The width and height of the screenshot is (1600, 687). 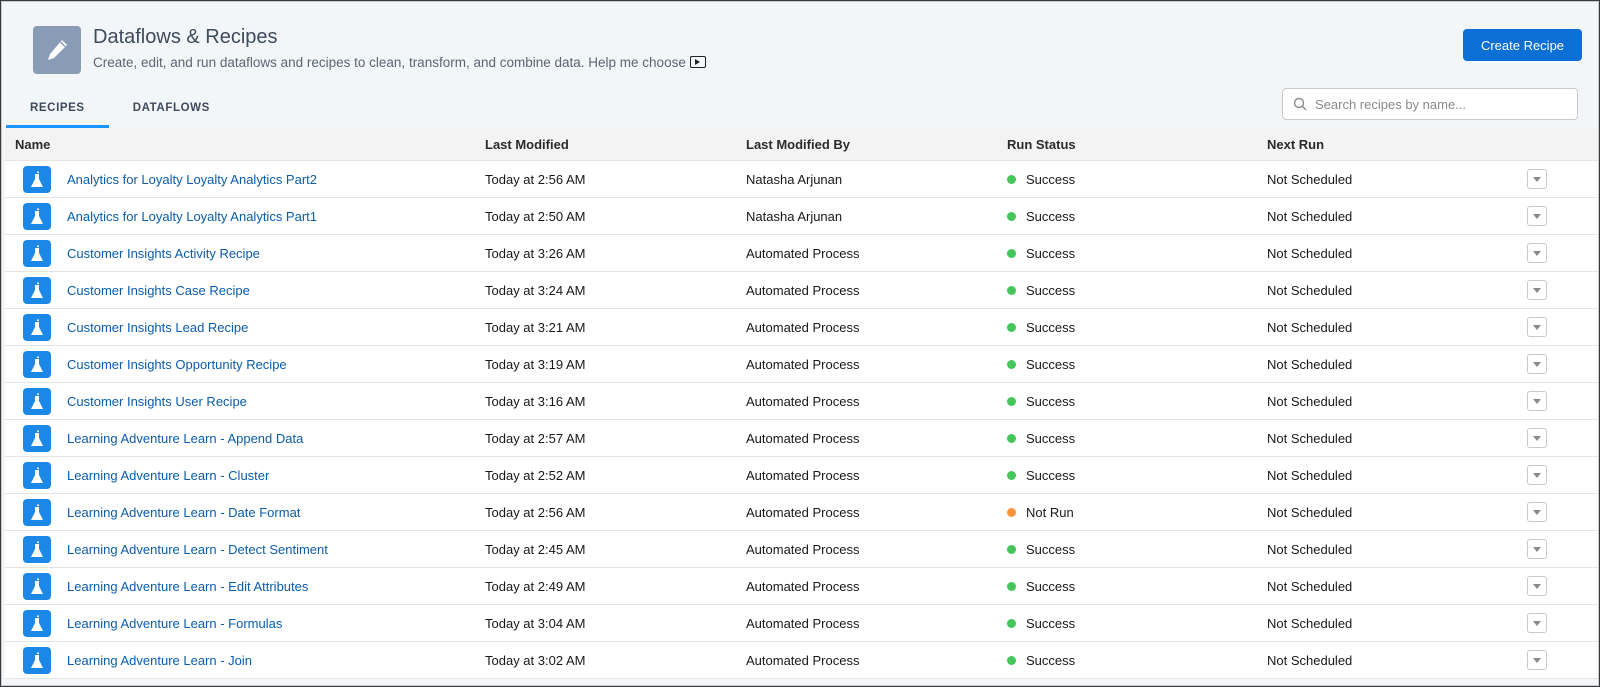 What do you see at coordinates (185, 37) in the screenshot?
I see `page-title: Dataflows & Recipes` at bounding box center [185, 37].